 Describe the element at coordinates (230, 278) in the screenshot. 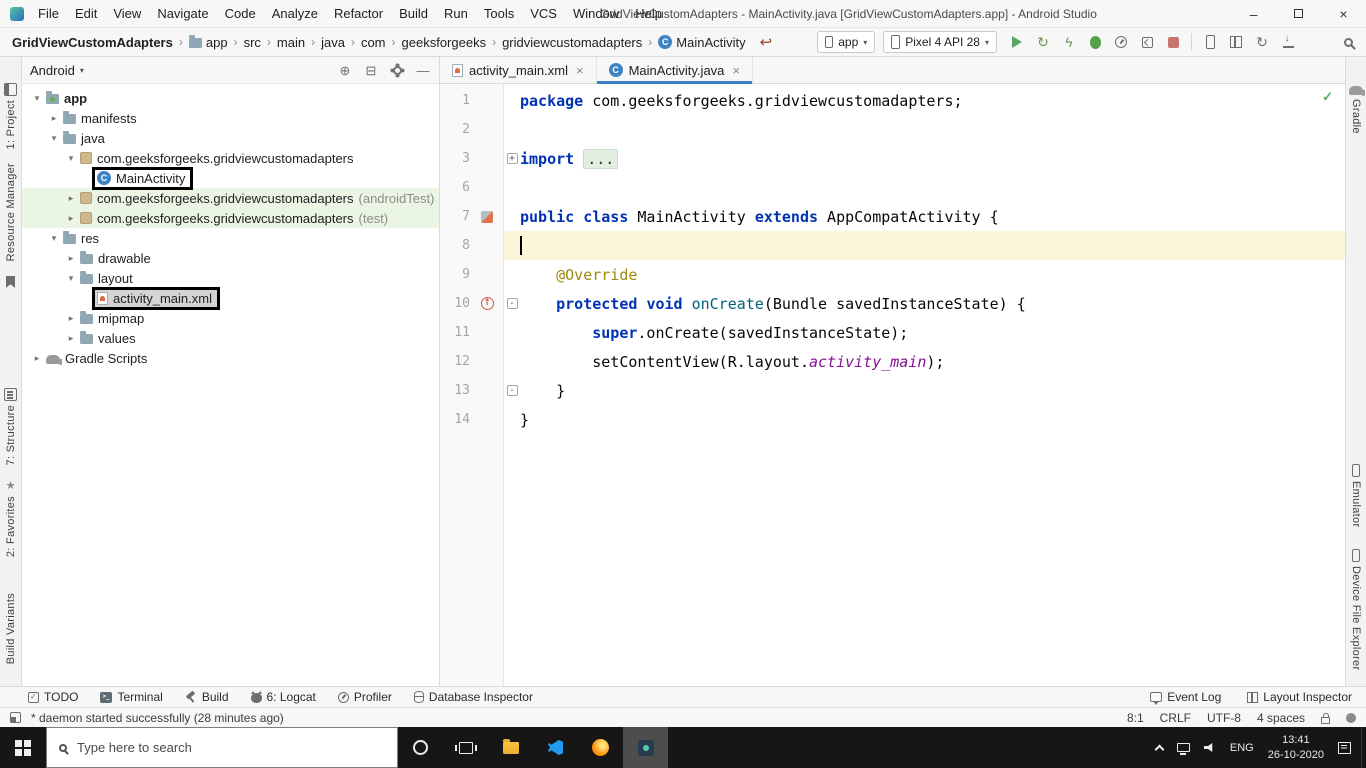

I see `tree-item-layout: ▾ layout` at that location.